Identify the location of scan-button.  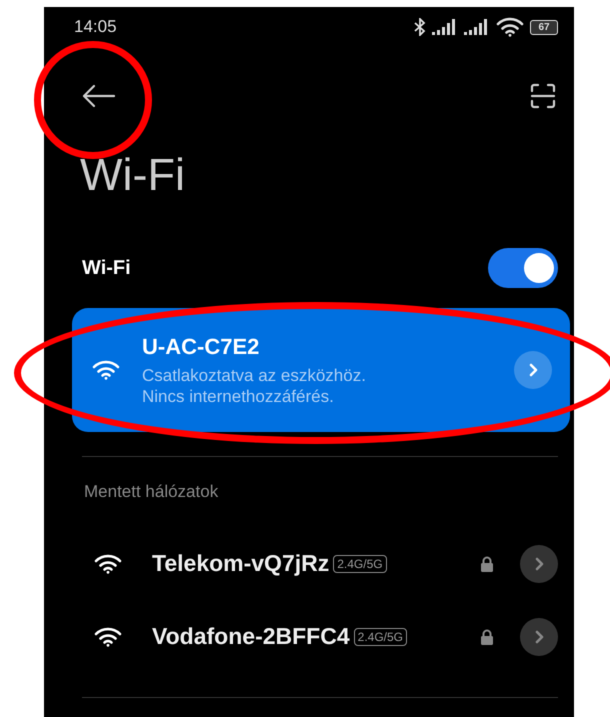
(543, 96).